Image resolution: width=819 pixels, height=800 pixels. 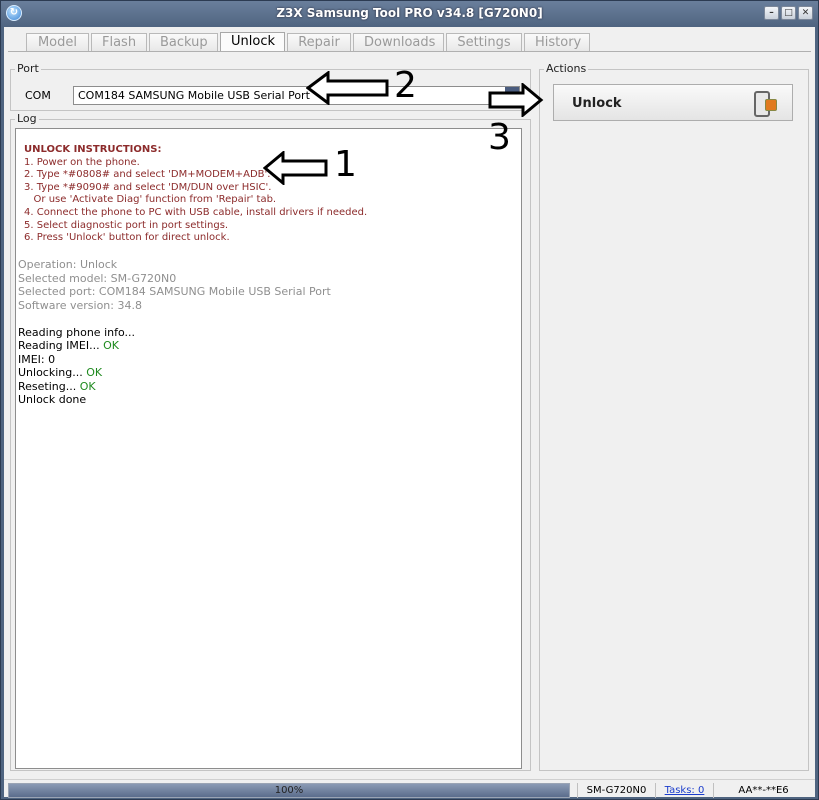 I want to click on info-line: Selected model: SM-G720N0, so click(x=97, y=278).